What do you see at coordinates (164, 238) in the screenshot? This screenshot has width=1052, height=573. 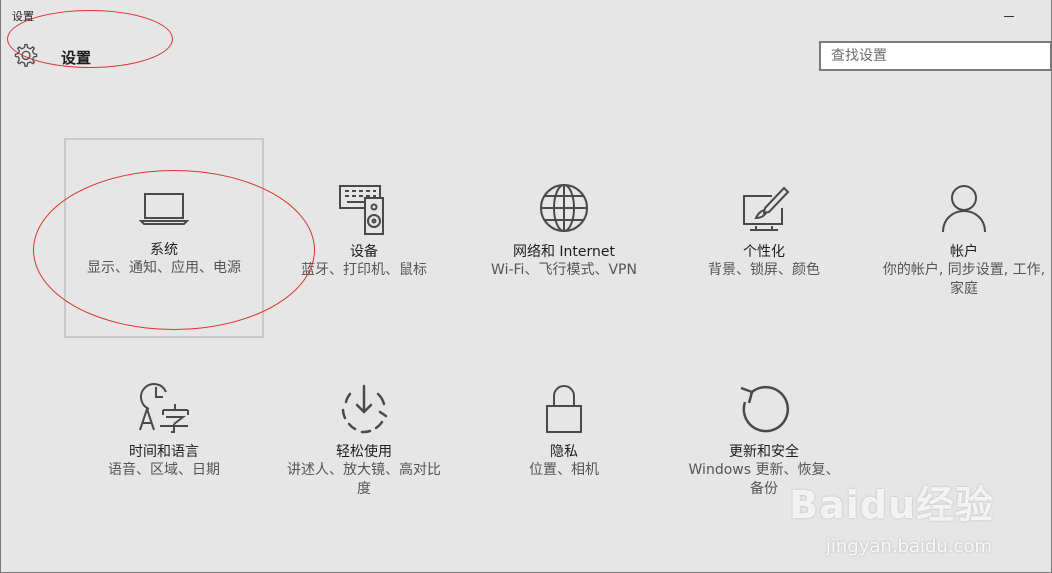 I see `tile-system: 系统 显示、通知、应用、电源` at bounding box center [164, 238].